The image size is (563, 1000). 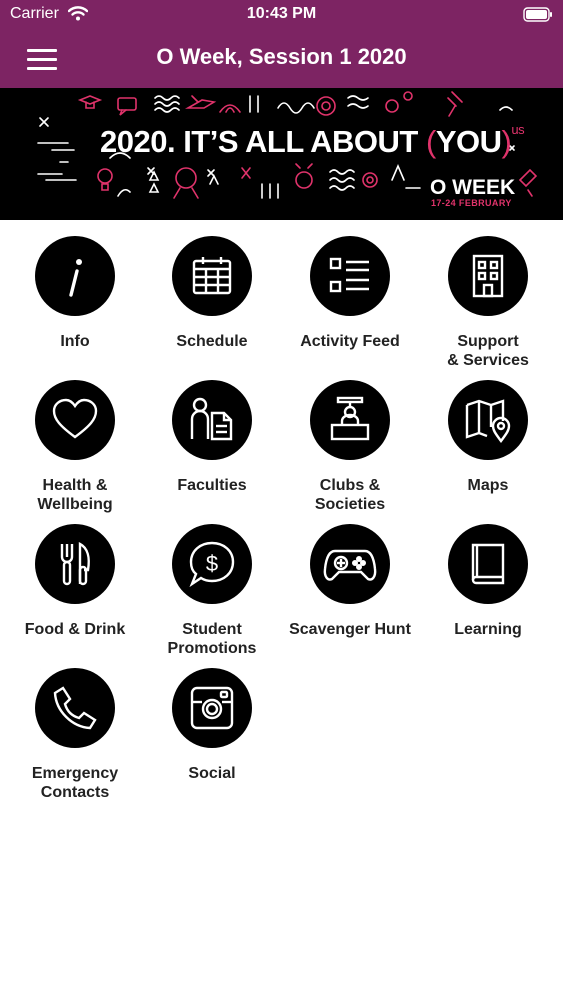 I want to click on tile-clubs-societies: Clubs & Societies, so click(x=350, y=447).